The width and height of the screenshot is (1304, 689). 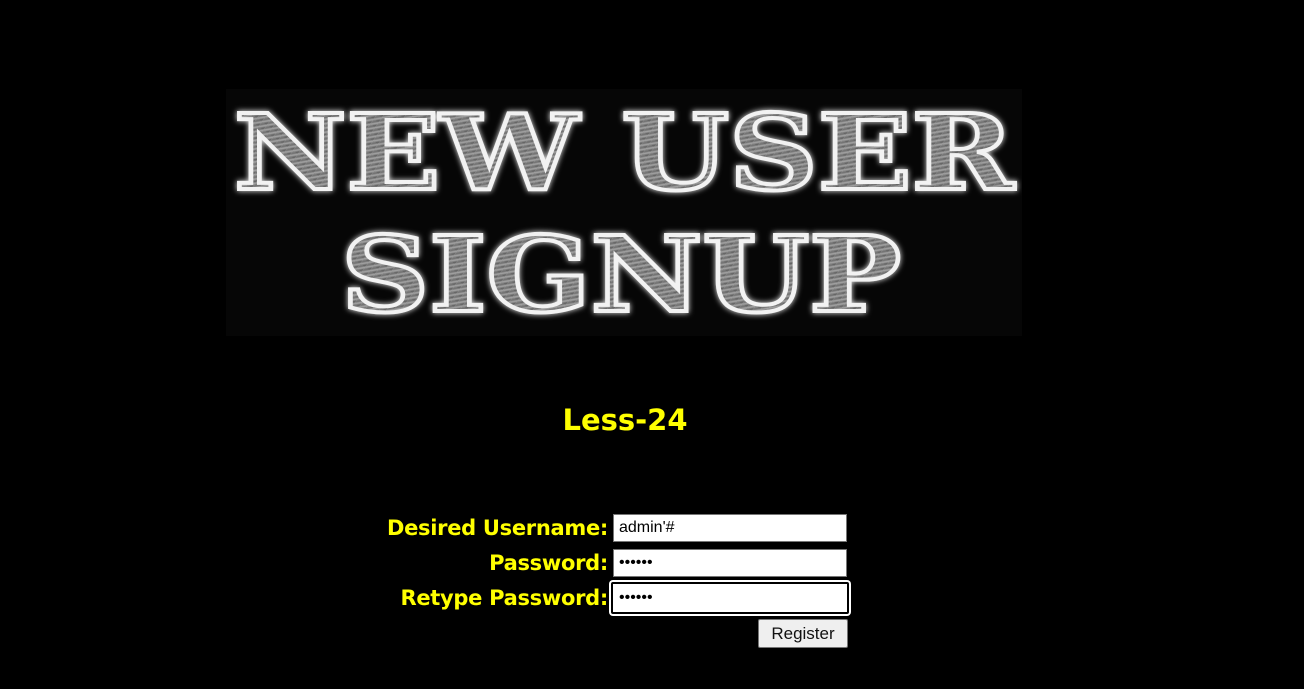 What do you see at coordinates (548, 563) in the screenshot?
I see `password-label: Password:` at bounding box center [548, 563].